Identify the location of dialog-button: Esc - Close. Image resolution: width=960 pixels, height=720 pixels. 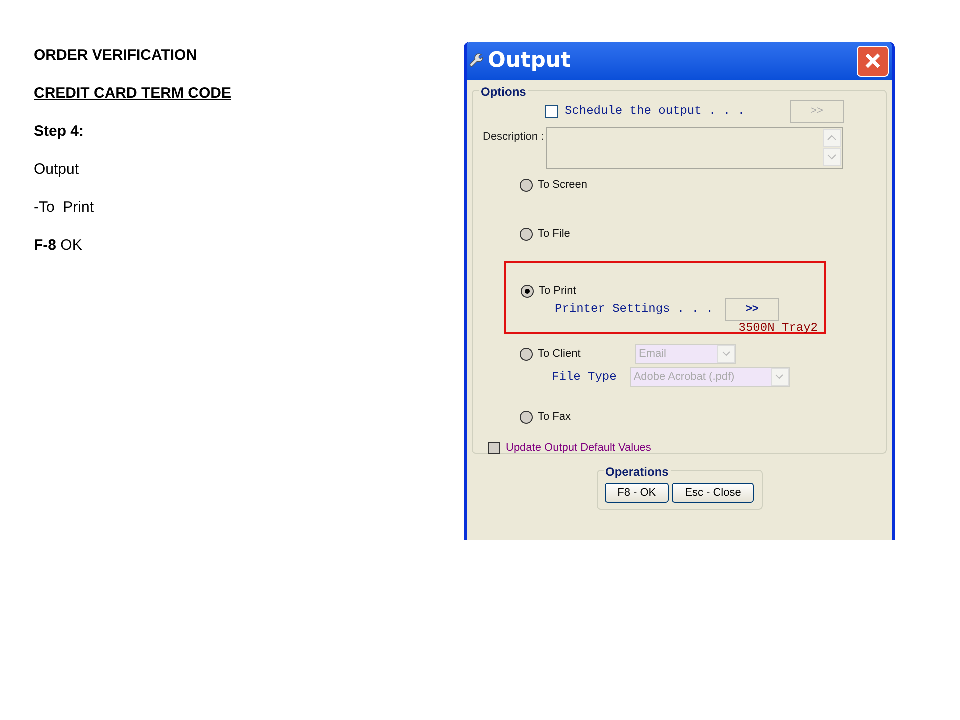
(713, 493).